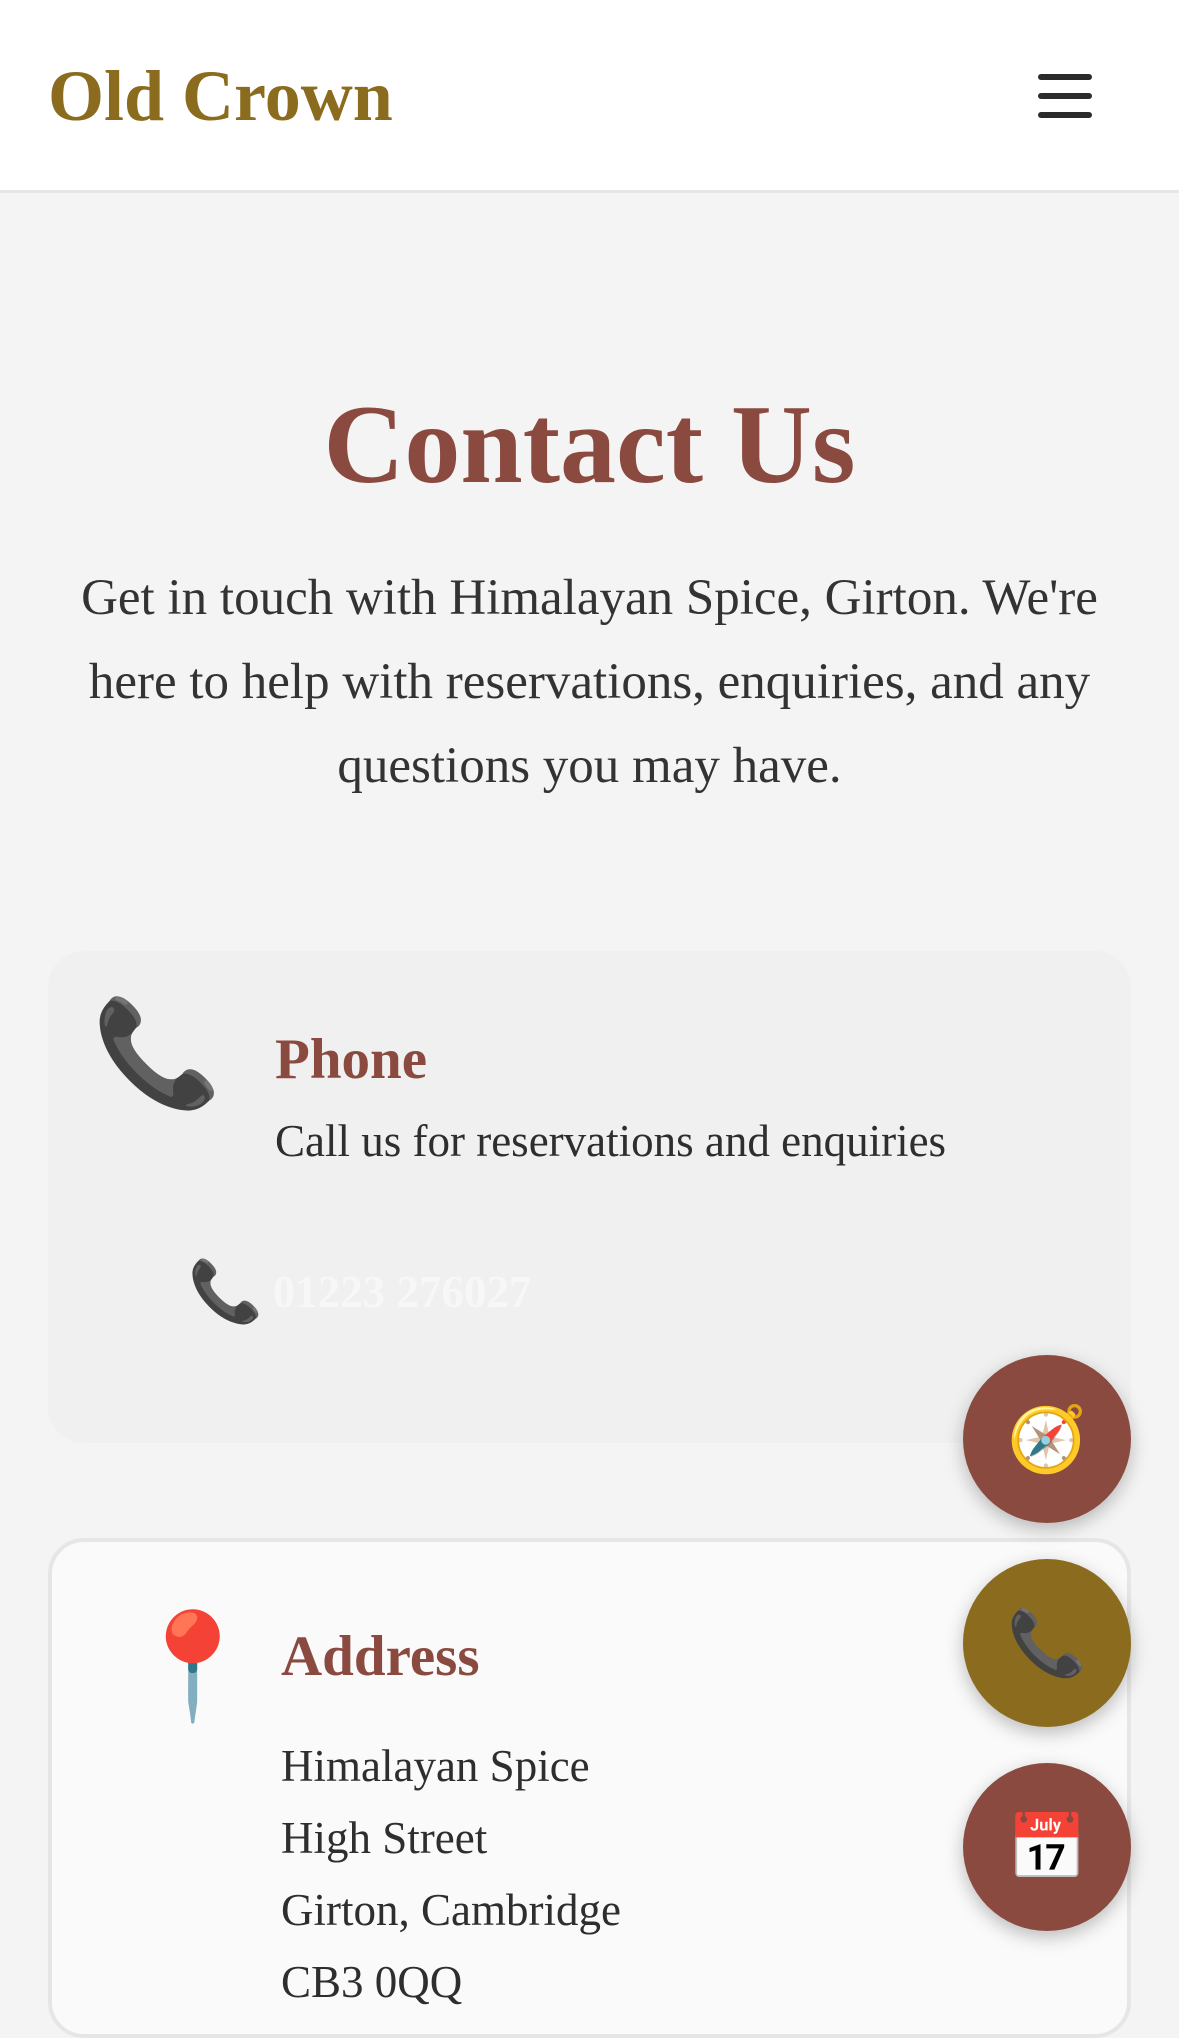 The width and height of the screenshot is (1179, 2038). What do you see at coordinates (351, 1059) in the screenshot?
I see `phone-card-title: Phone` at bounding box center [351, 1059].